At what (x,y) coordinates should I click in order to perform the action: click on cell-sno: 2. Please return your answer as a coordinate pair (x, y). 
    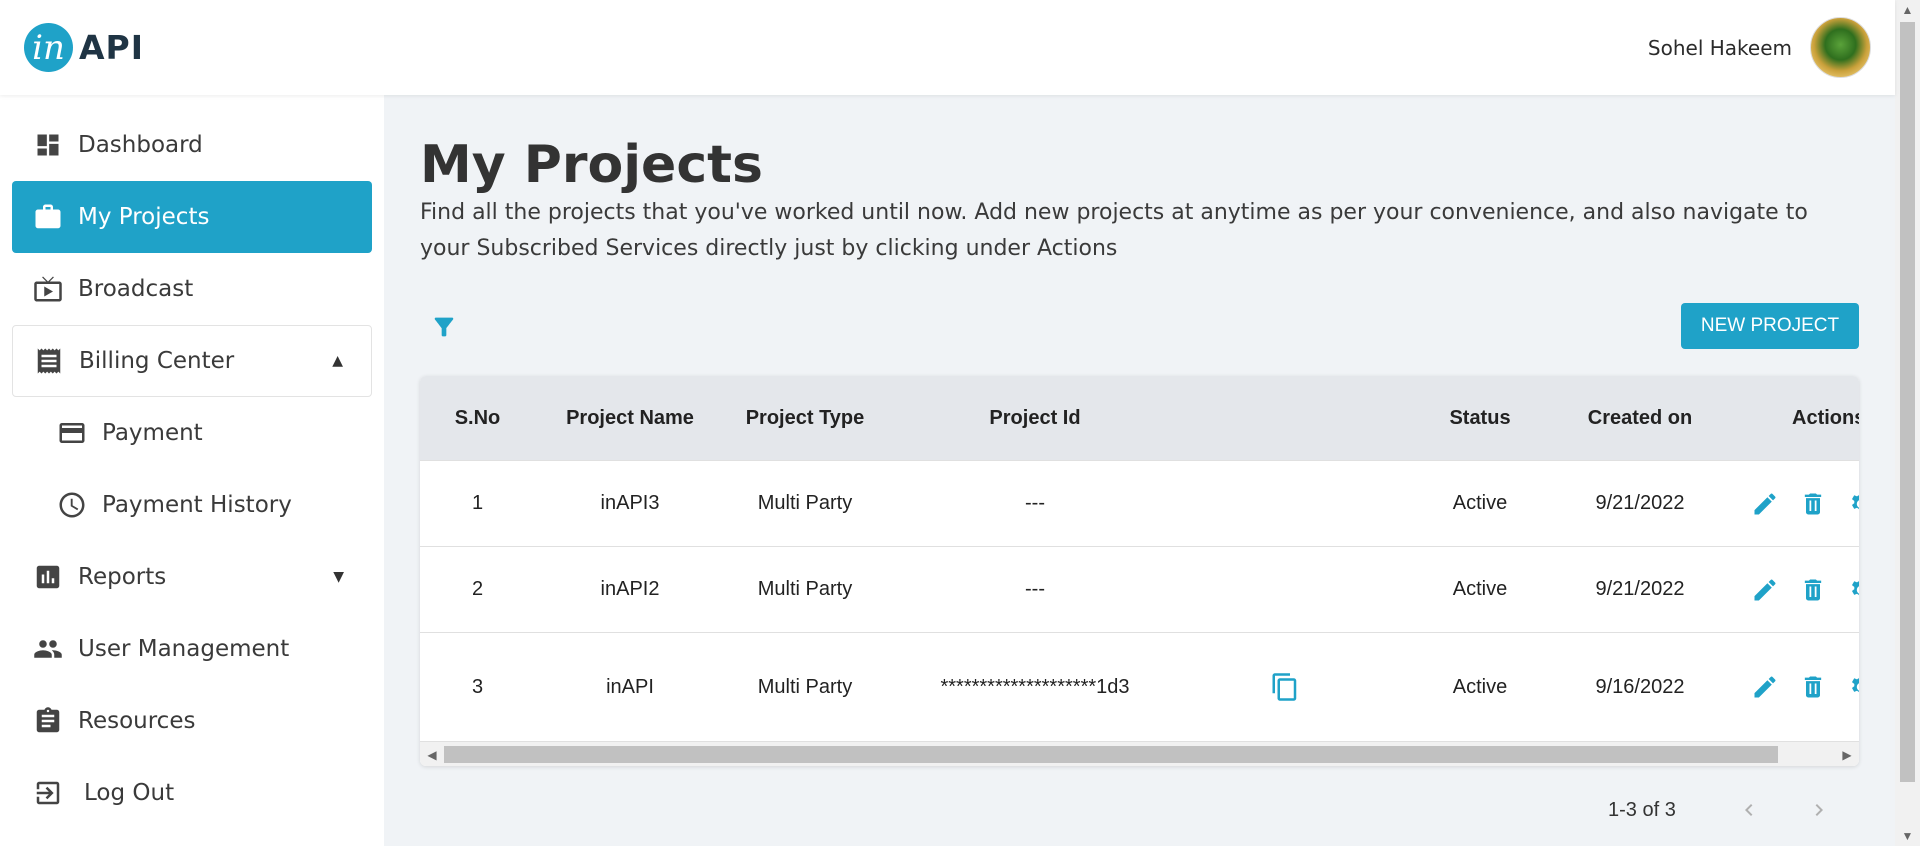
    Looking at the image, I should click on (477, 589).